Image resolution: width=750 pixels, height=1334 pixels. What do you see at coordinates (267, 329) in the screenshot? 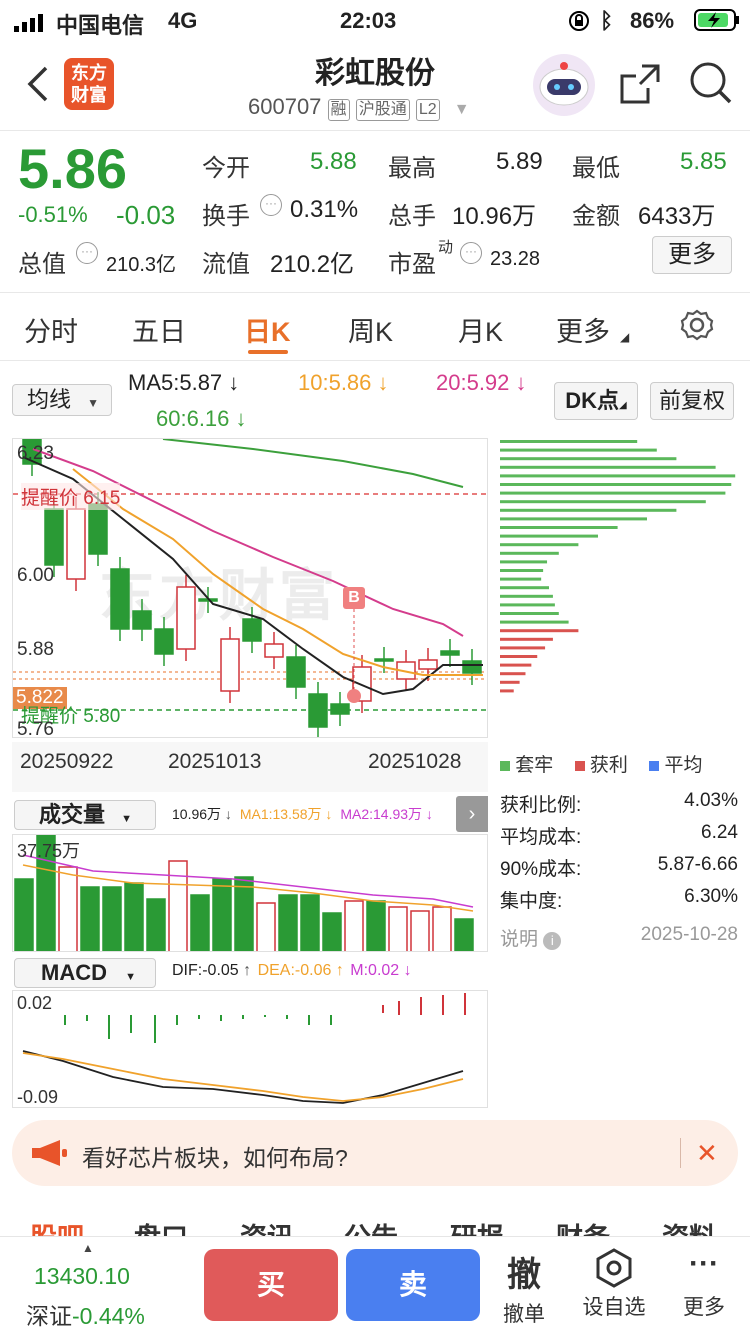
I see `tab-daily-k: 日K` at bounding box center [267, 329].